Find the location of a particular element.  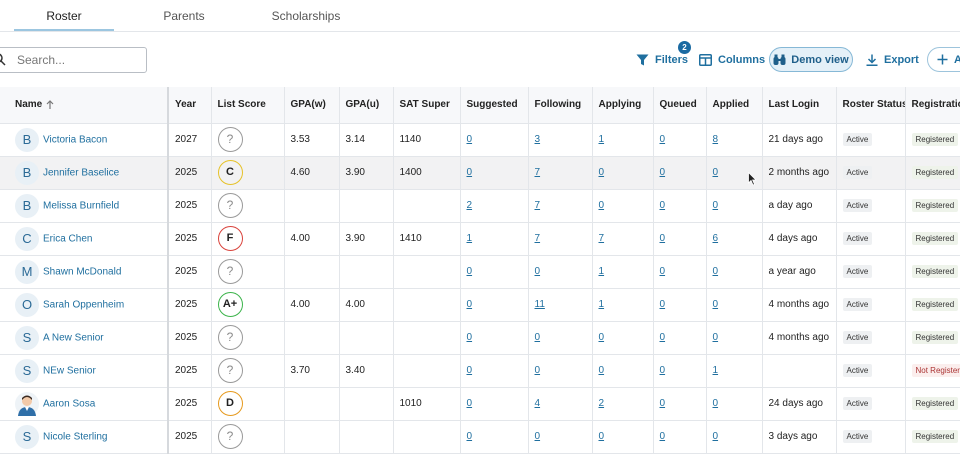

columns-button: Columns is located at coordinates (732, 60).